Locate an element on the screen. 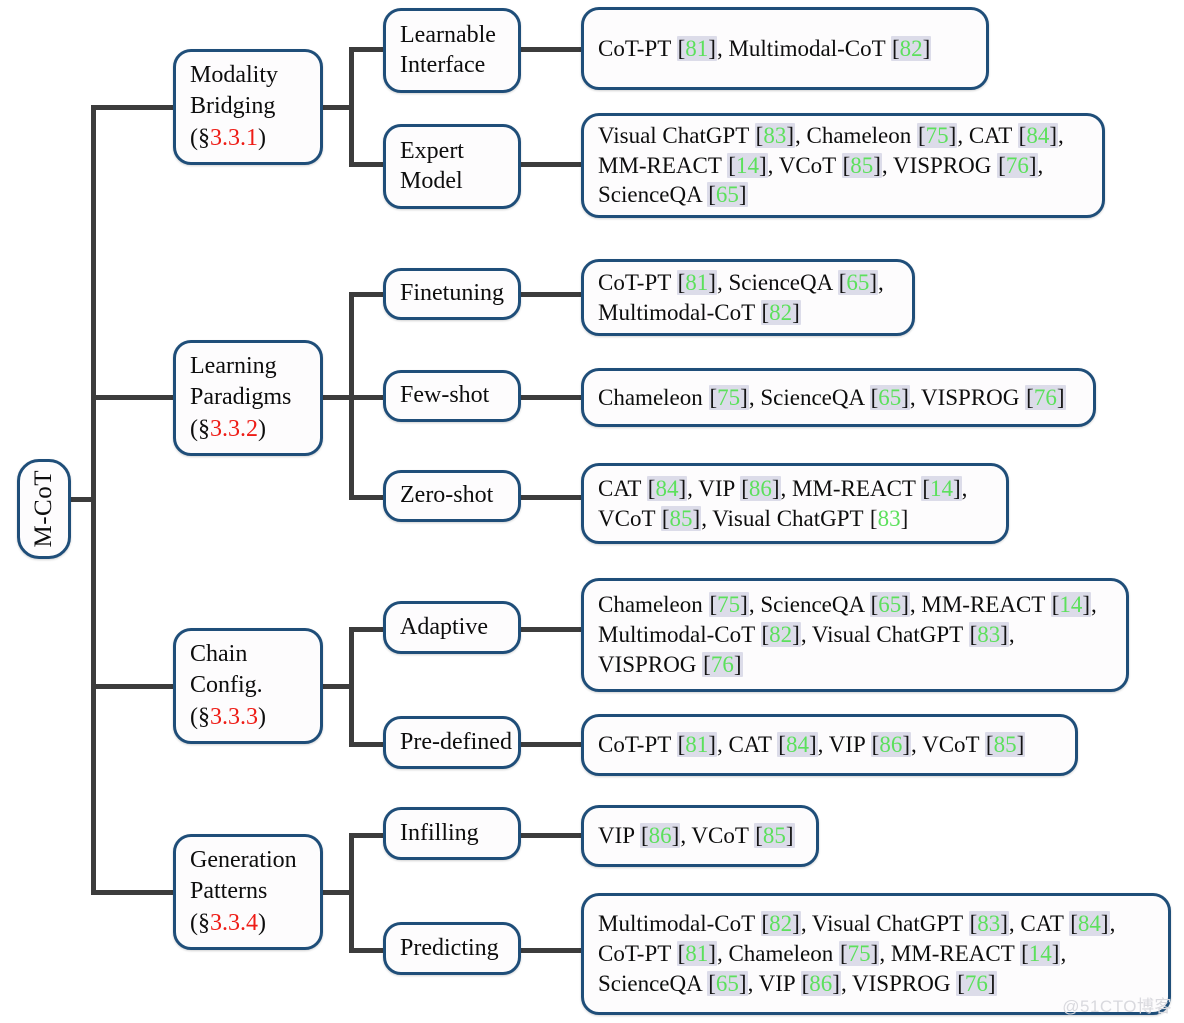 This screenshot has width=1184, height=1023. category-label-modality-bridging: Modality Bridging (§3.3.1) is located at coordinates (234, 106).